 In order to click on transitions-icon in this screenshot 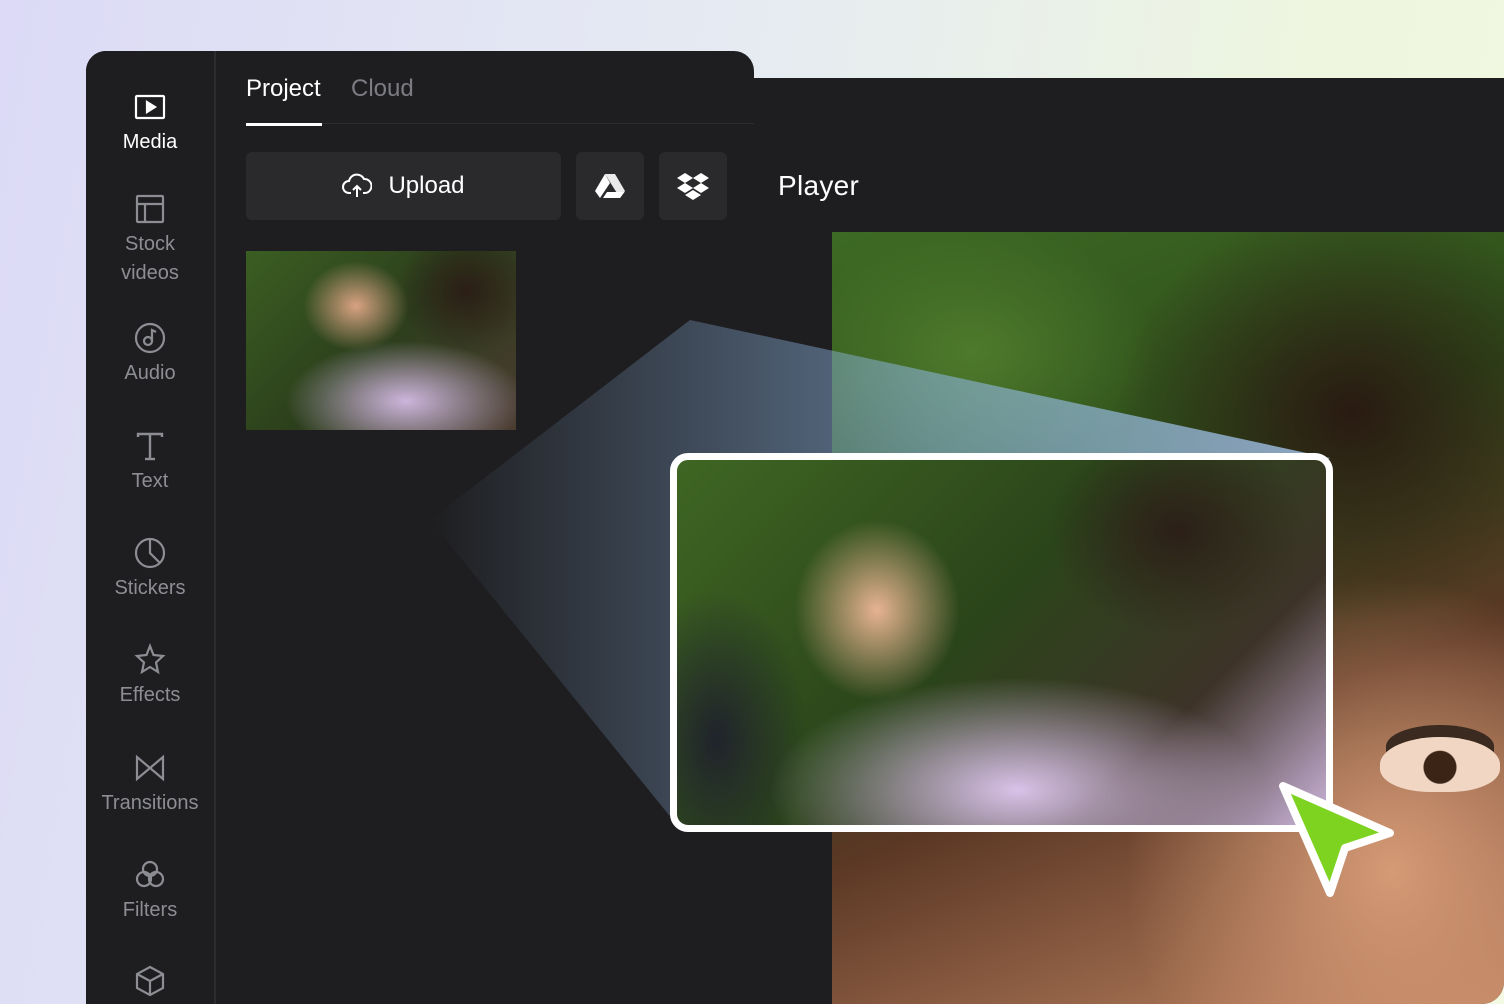, I will do `click(150, 768)`.